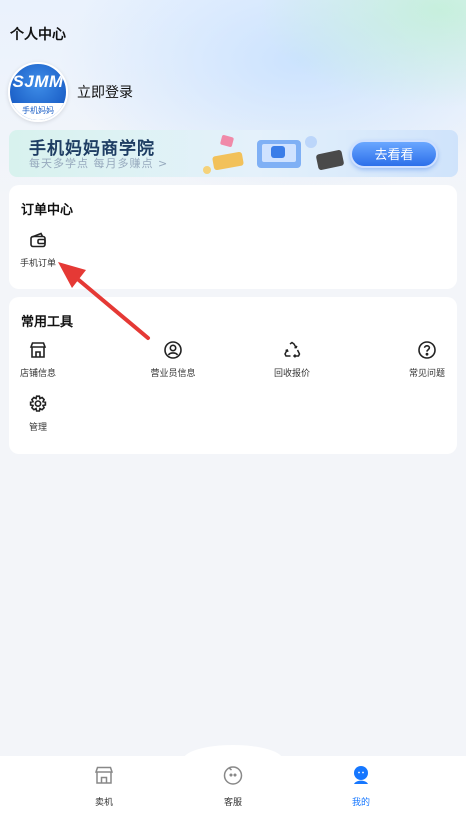 Image resolution: width=466 pixels, height=813 pixels. What do you see at coordinates (173, 359) in the screenshot?
I see `clerk-info-item: 营业员信息` at bounding box center [173, 359].